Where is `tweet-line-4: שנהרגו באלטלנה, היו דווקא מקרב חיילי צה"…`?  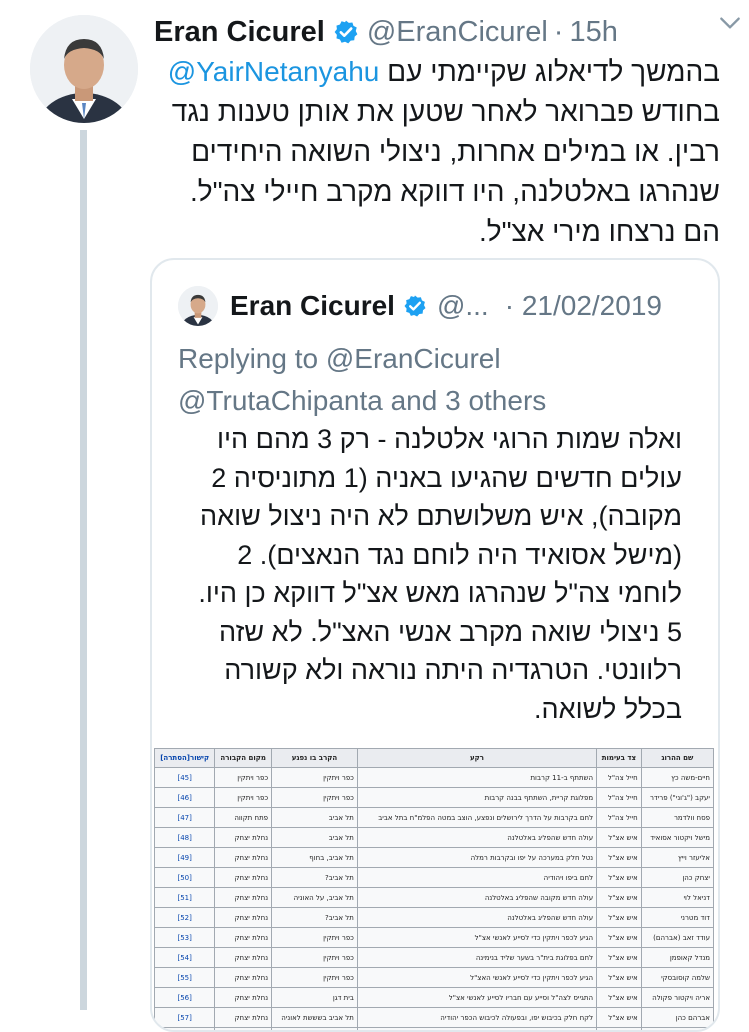 tweet-line-4: שנהרגו באלטלנה, היו דווקא מקרב חיילי צה"… is located at coordinates (437, 192).